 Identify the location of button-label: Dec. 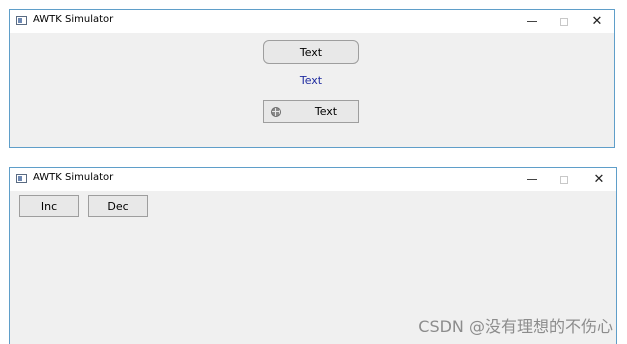
(118, 206).